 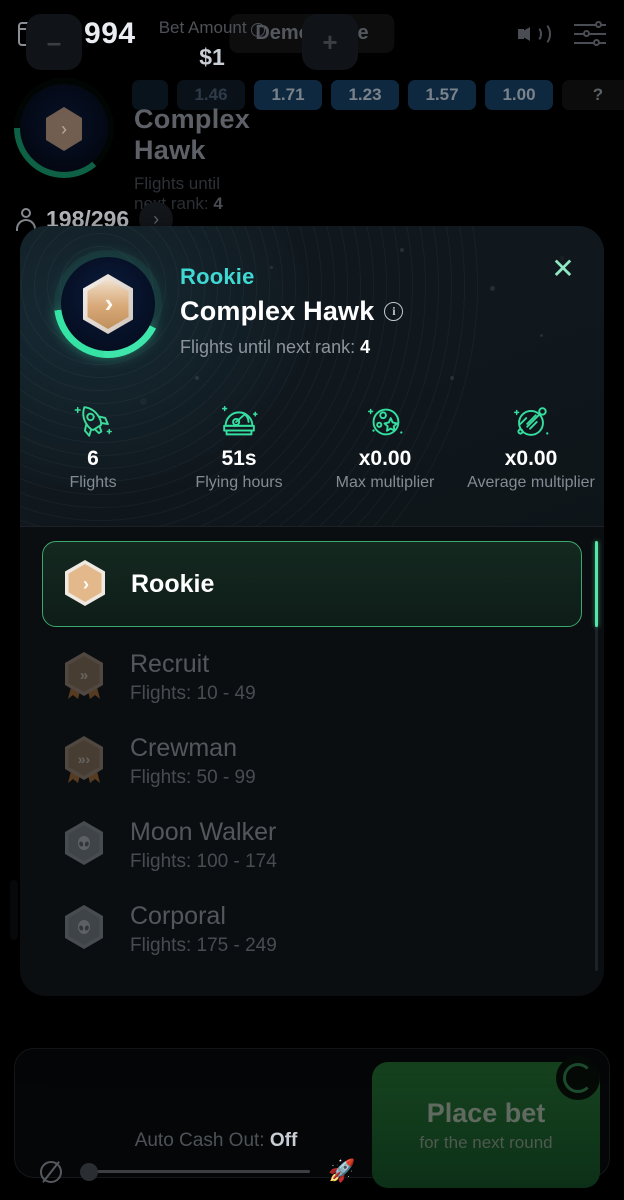 I want to click on rank-badge-large: ›, so click(x=108, y=304).